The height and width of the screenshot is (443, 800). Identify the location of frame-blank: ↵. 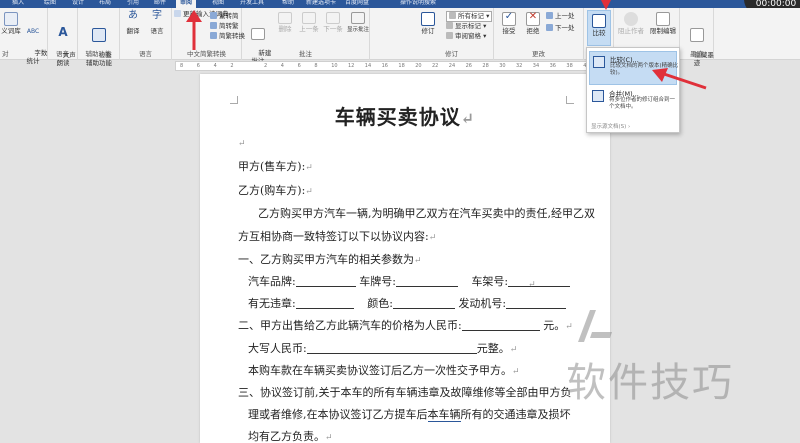
(539, 283).